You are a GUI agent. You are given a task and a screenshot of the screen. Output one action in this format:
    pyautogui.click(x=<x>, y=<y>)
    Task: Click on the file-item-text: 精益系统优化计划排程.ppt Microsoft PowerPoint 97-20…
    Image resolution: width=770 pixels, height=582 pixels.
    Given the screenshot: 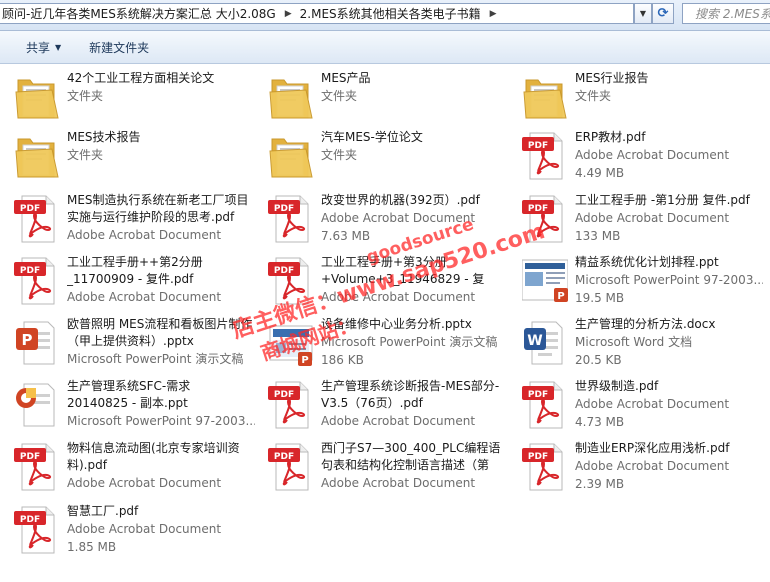 What is the action you would take?
    pyautogui.click(x=669, y=280)
    